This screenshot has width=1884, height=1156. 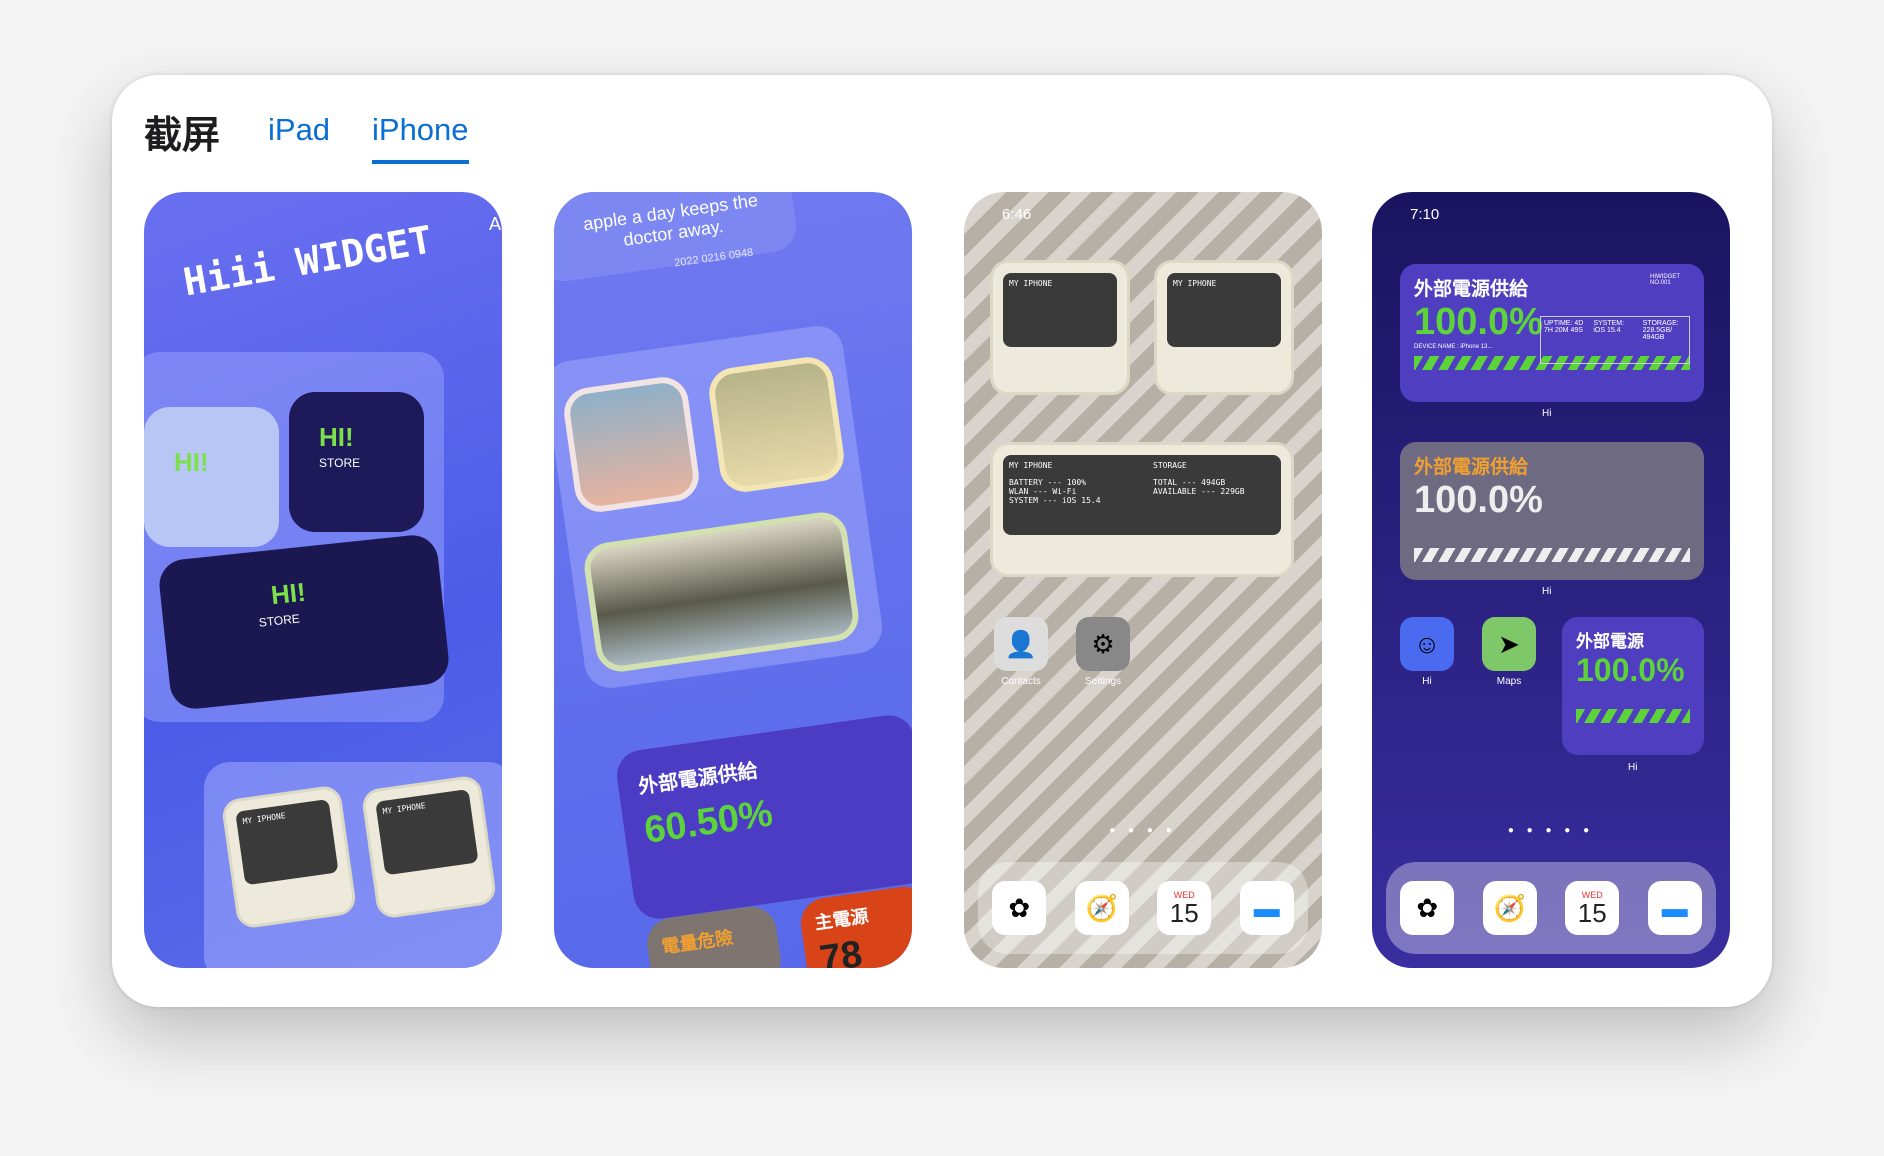 What do you see at coordinates (308, 261) in the screenshot?
I see `logo: Hiii WIDGET` at bounding box center [308, 261].